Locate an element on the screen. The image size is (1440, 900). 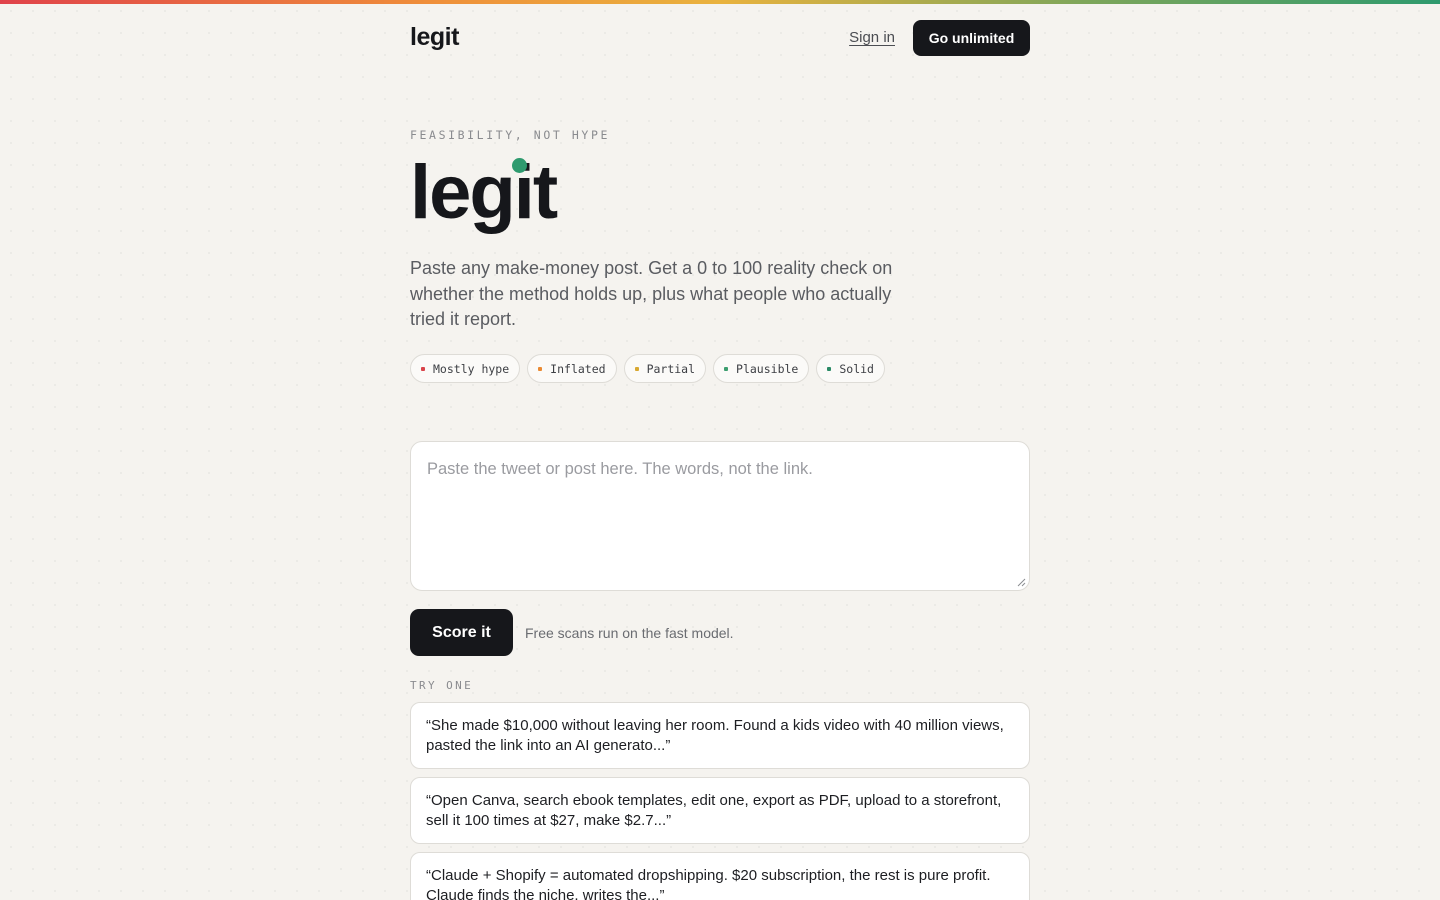
scale-chip-label: Mostly hype is located at coordinates (471, 368).